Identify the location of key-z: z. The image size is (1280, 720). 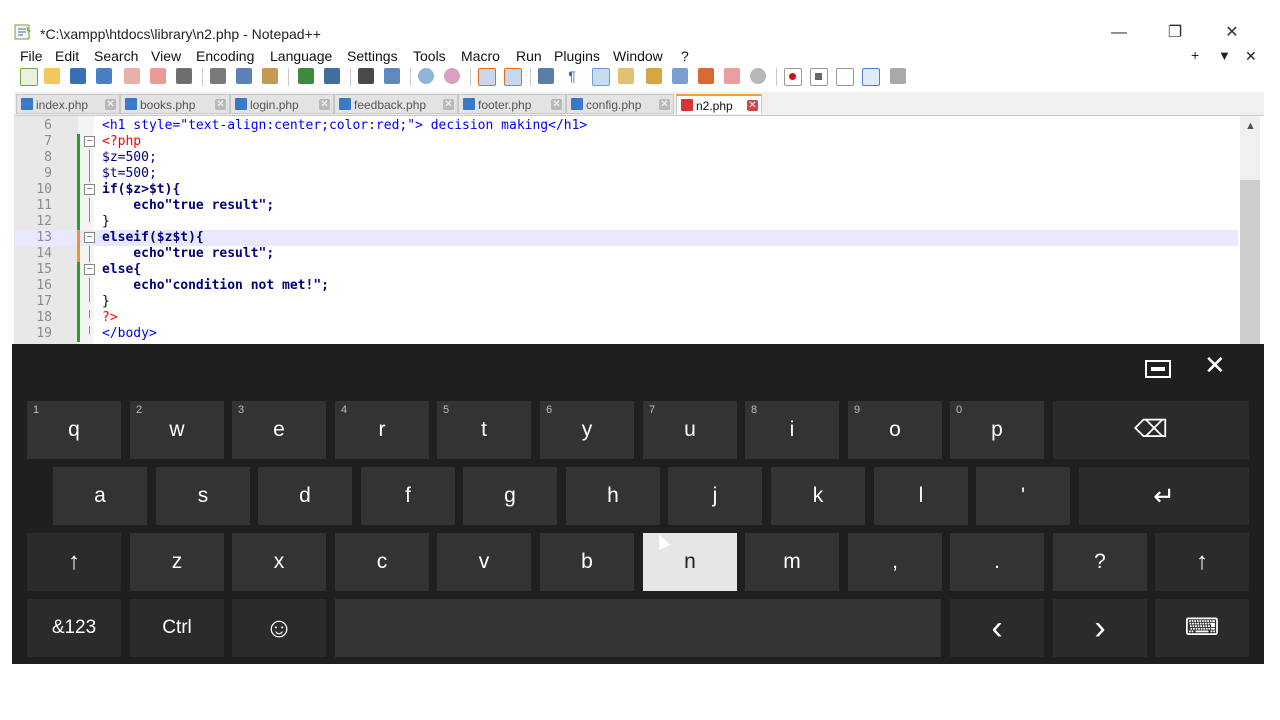
(177, 562).